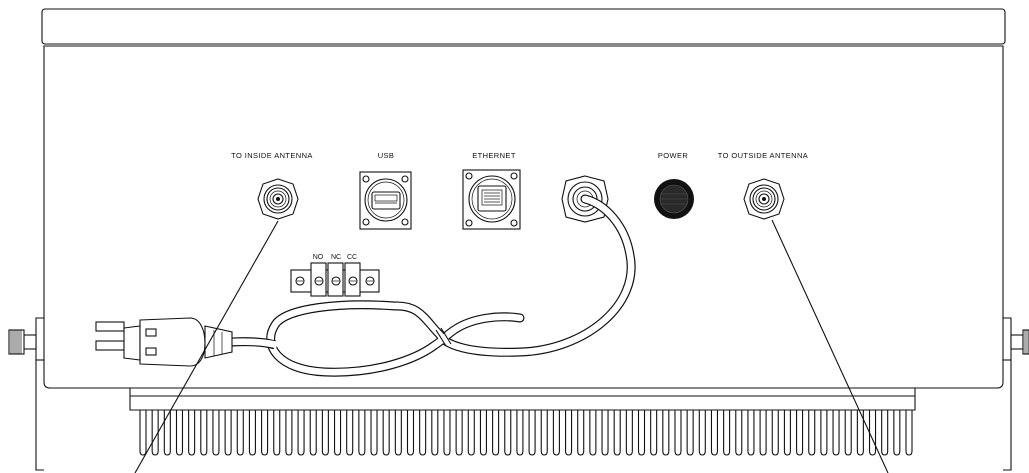  I want to click on label-usb: USB, so click(386, 155).